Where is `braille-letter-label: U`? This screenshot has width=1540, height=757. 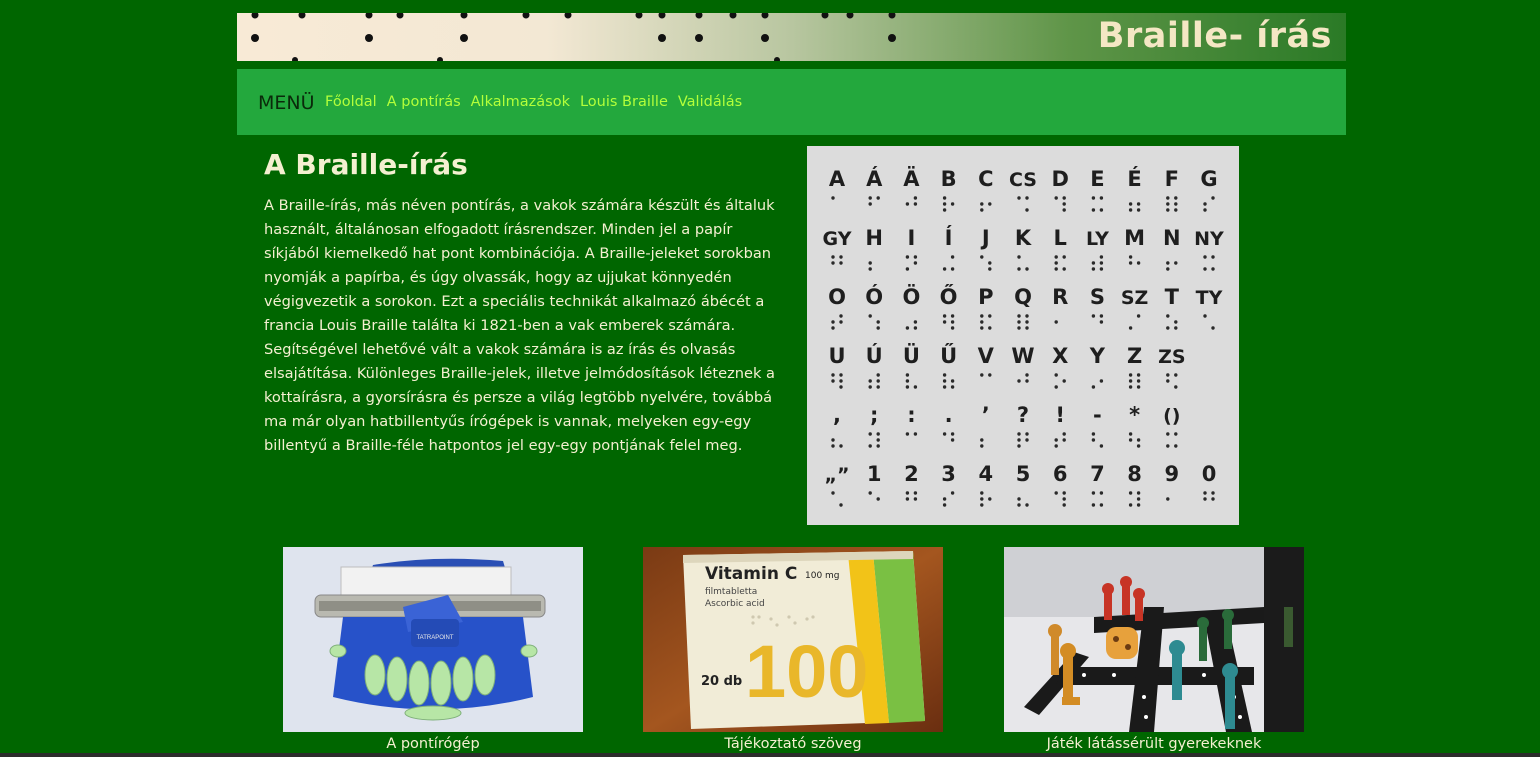
braille-letter-label: U is located at coordinates (836, 356).